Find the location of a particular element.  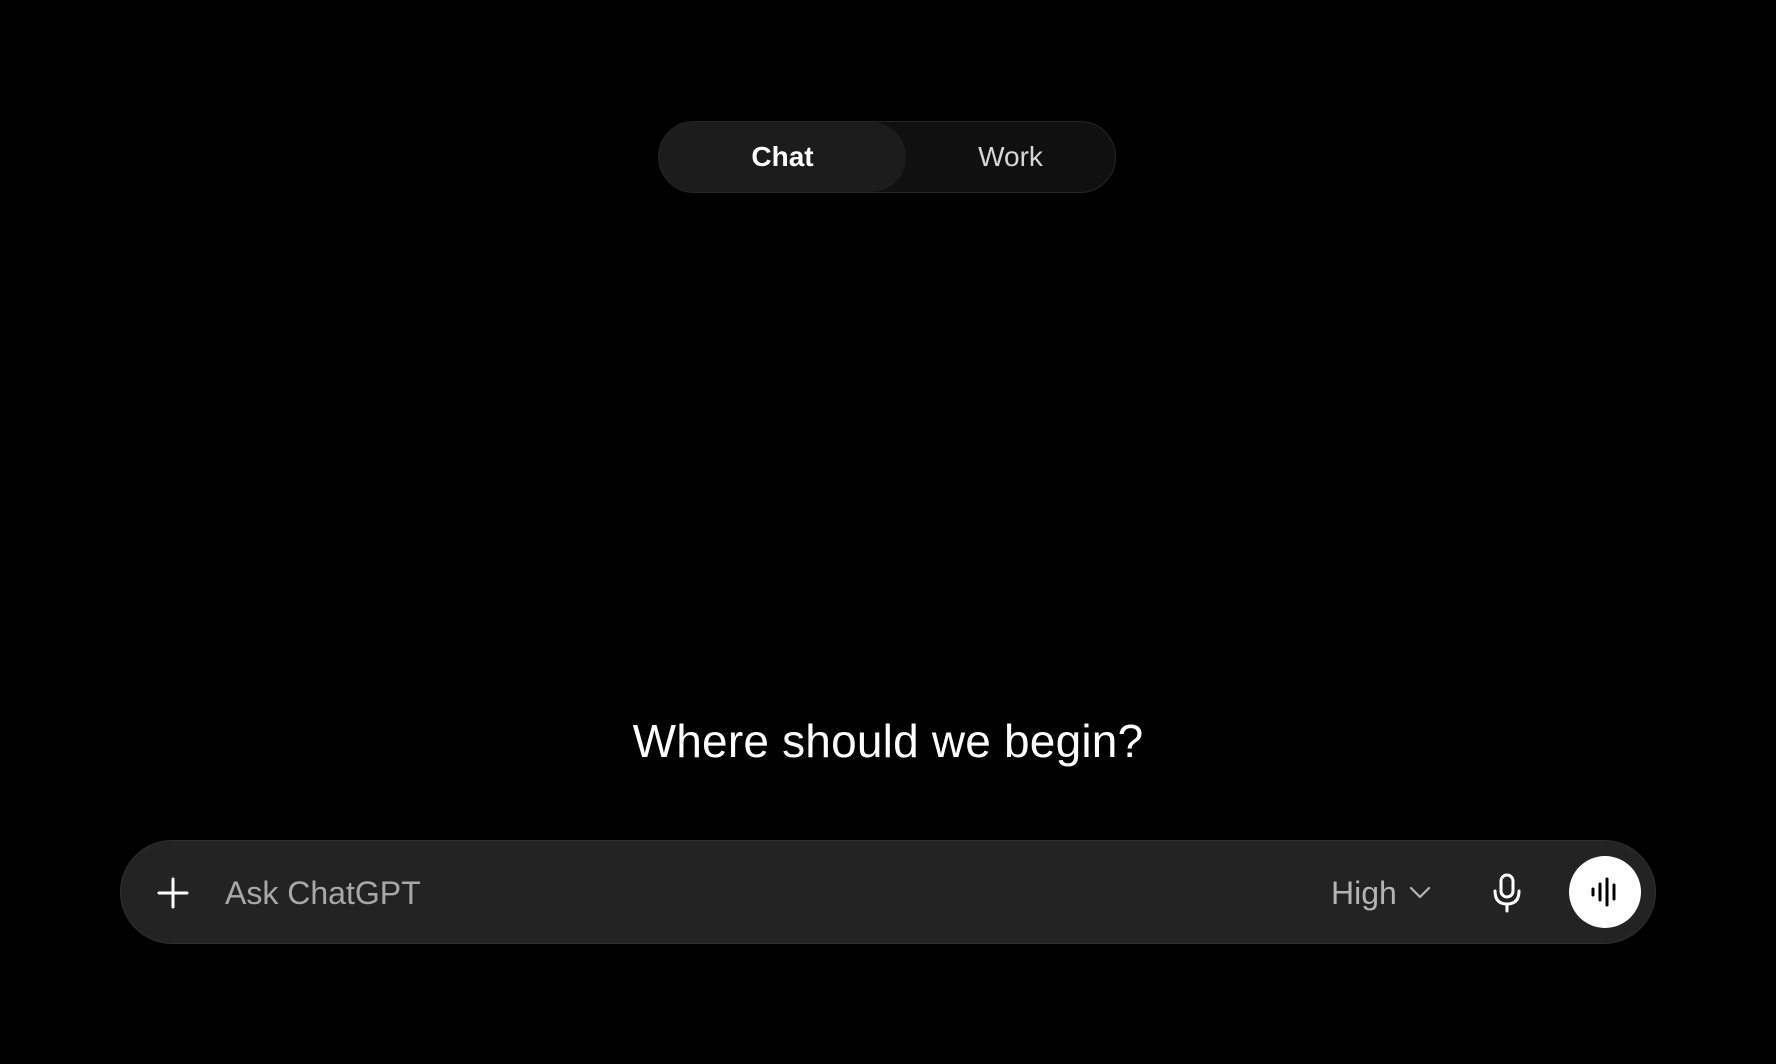

microphone-icon is located at coordinates (1507, 893).